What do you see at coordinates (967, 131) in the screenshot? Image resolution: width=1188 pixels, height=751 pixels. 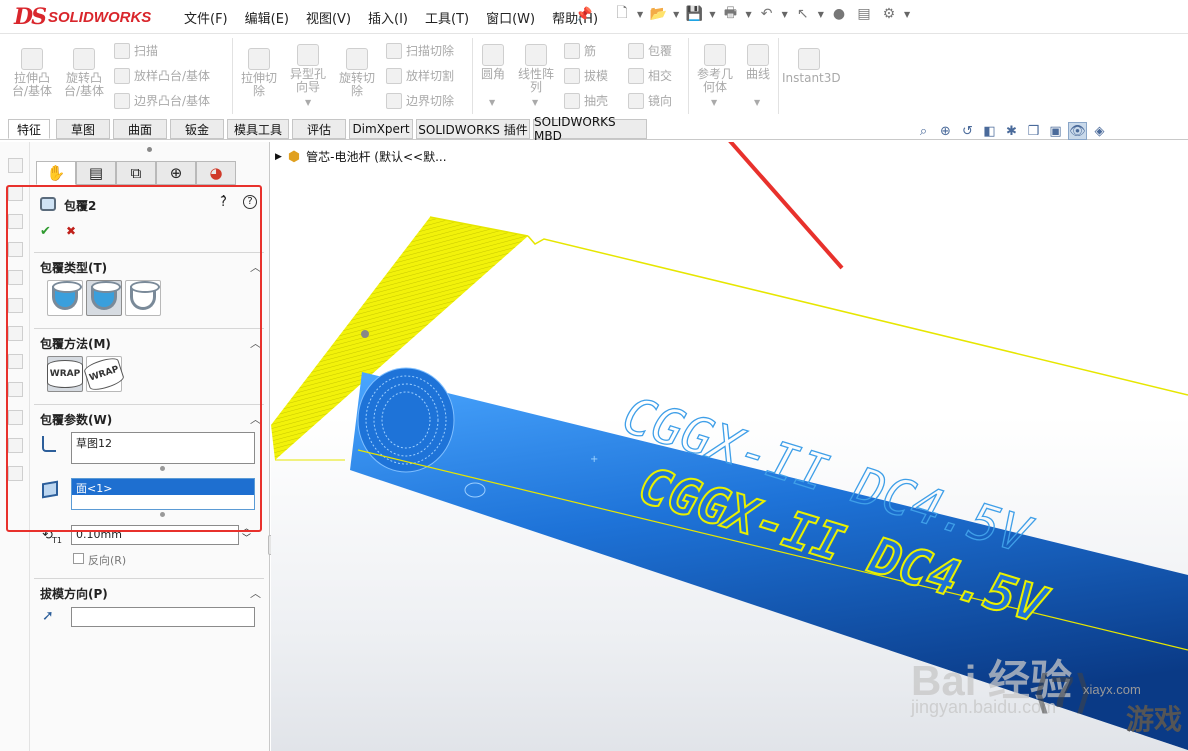 I see `previous-view-icon: ↺` at bounding box center [967, 131].